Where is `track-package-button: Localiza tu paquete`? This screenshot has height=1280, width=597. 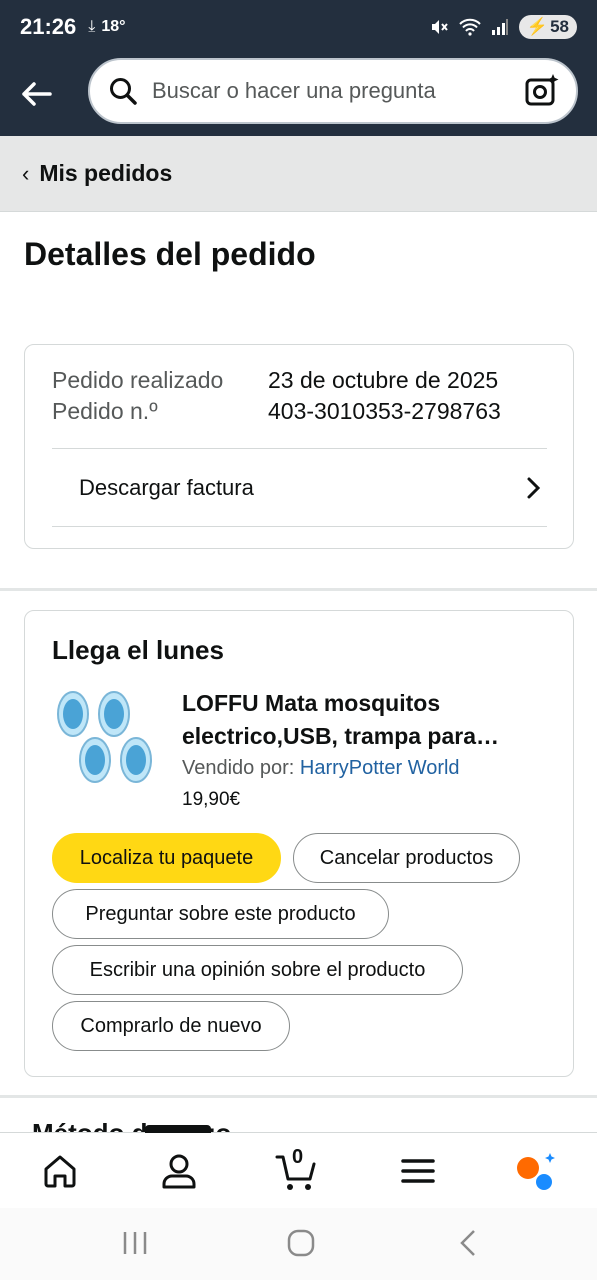 track-package-button: Localiza tu paquete is located at coordinates (166, 858).